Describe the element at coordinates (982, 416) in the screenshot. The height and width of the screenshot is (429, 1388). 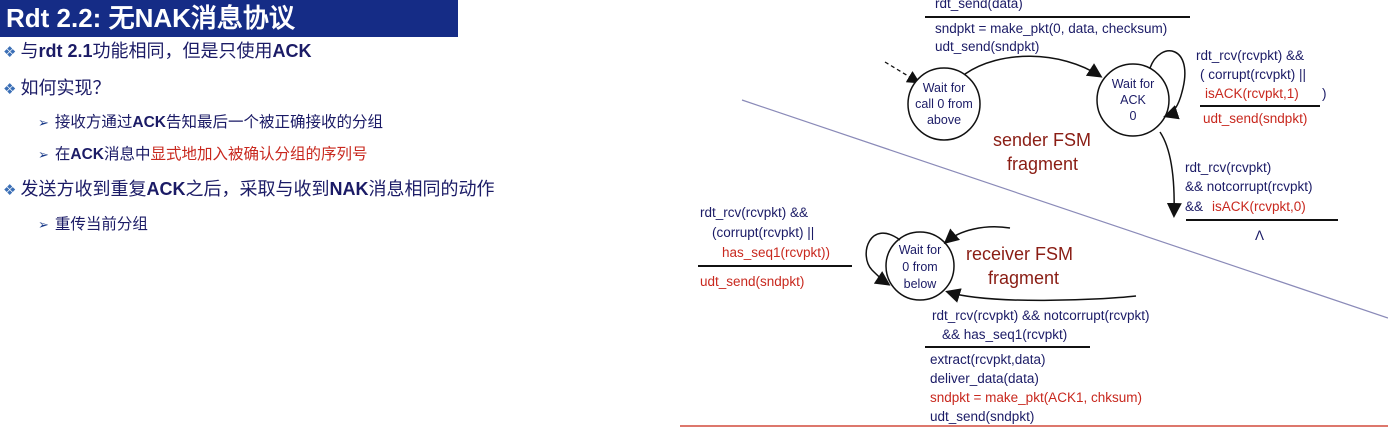
I see `svg-text: udt_send(sndpkt)` at that location.